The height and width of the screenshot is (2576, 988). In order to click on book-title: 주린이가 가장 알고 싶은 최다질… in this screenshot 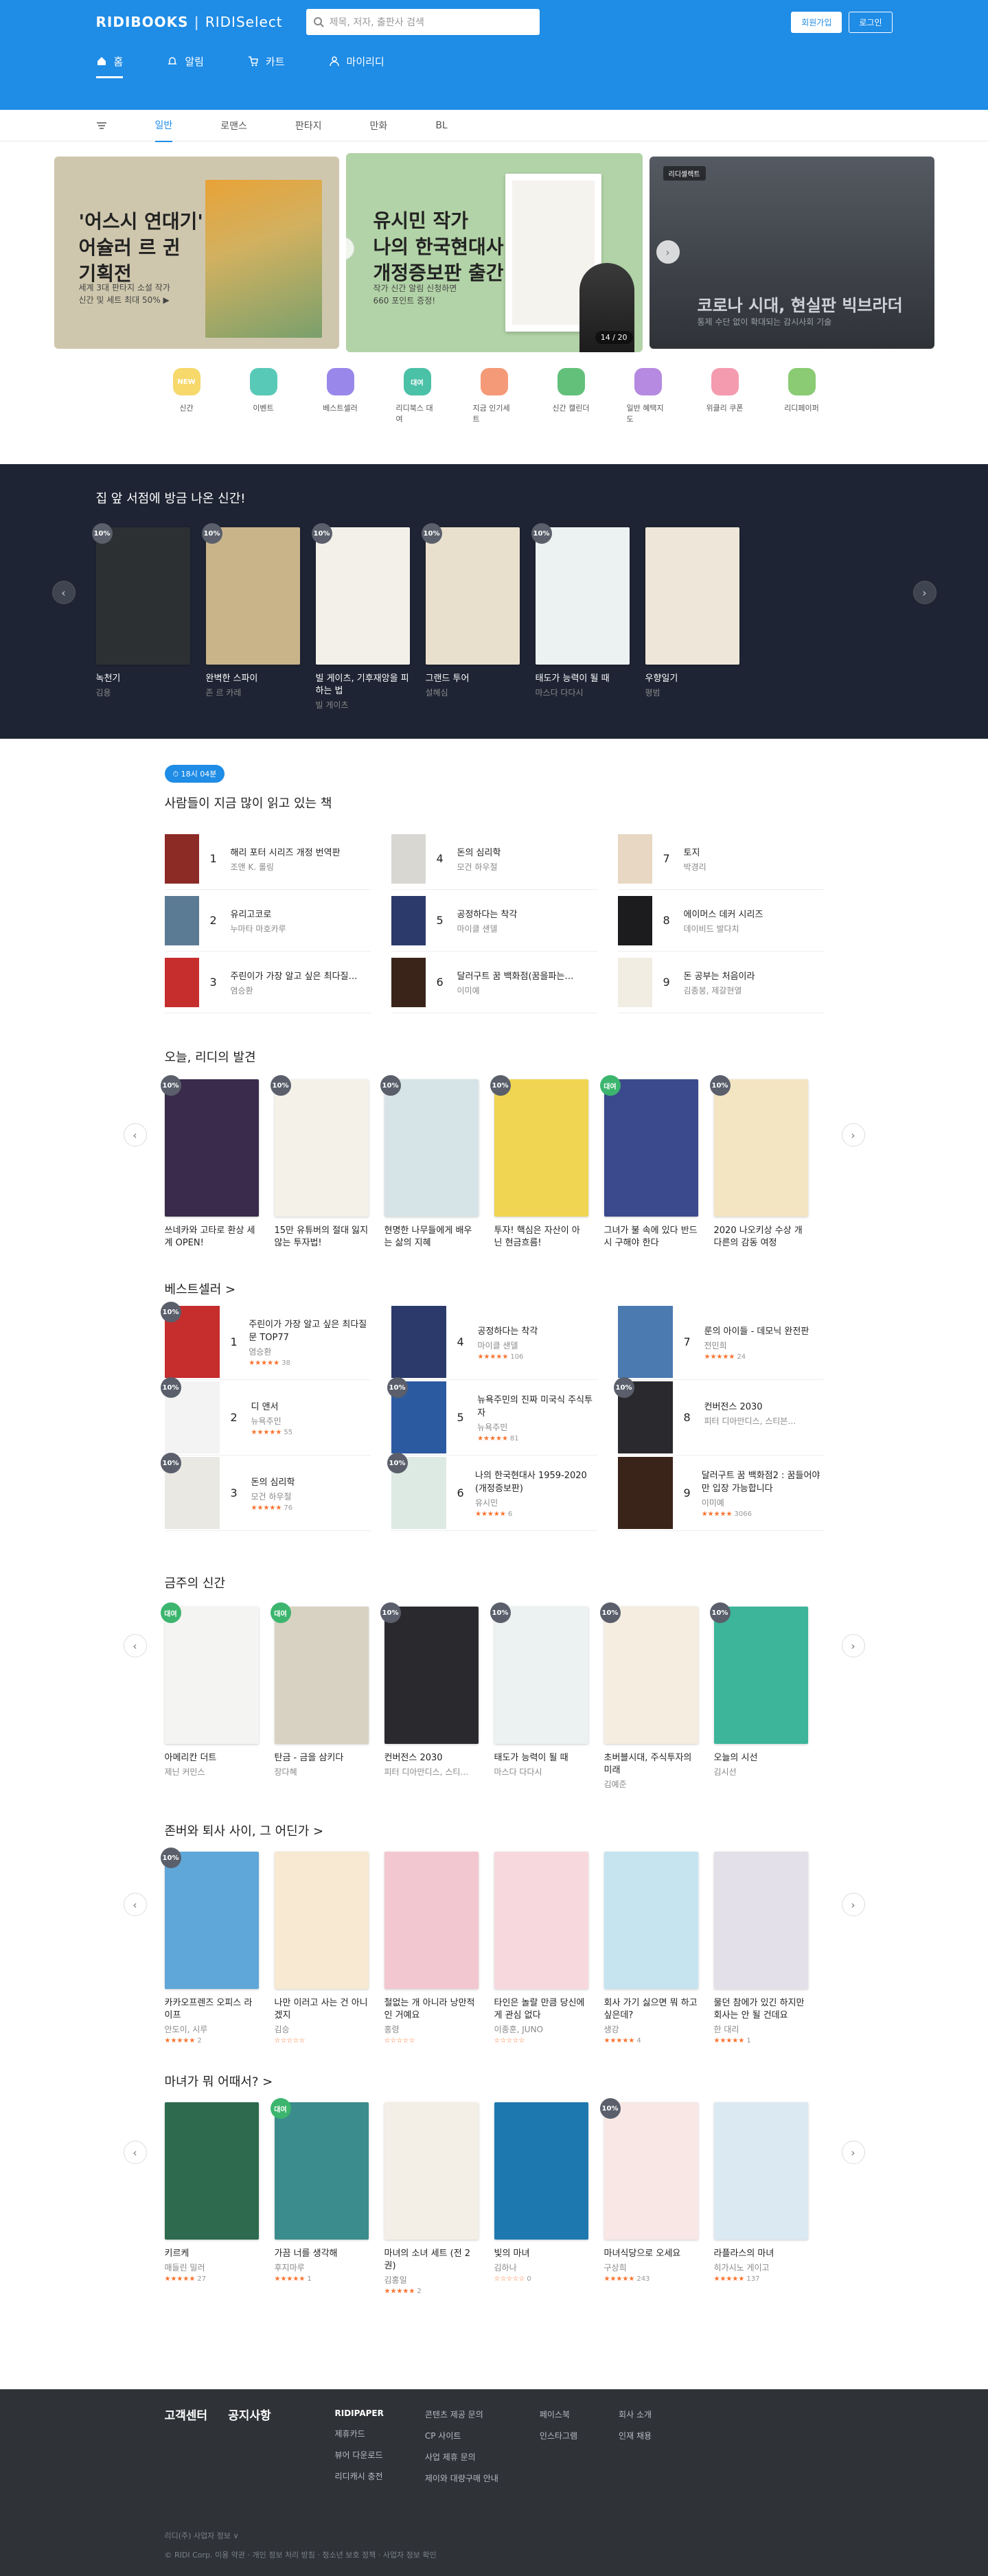, I will do `click(294, 975)`.